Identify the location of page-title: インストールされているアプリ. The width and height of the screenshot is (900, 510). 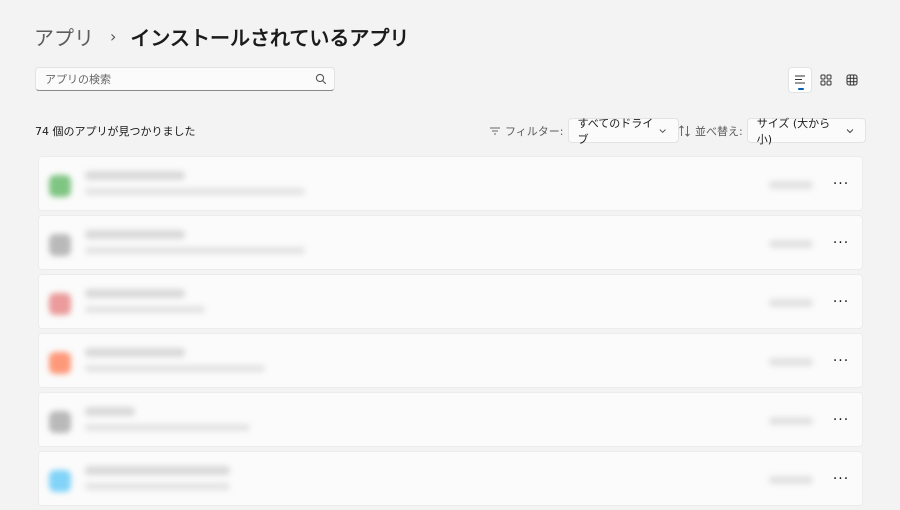
(270, 37).